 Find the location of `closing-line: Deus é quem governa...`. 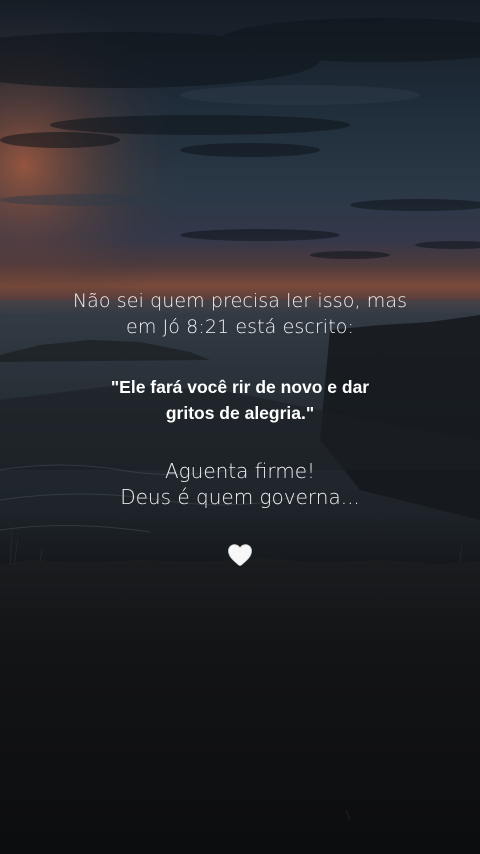

closing-line: Deus é quem governa... is located at coordinates (240, 497).